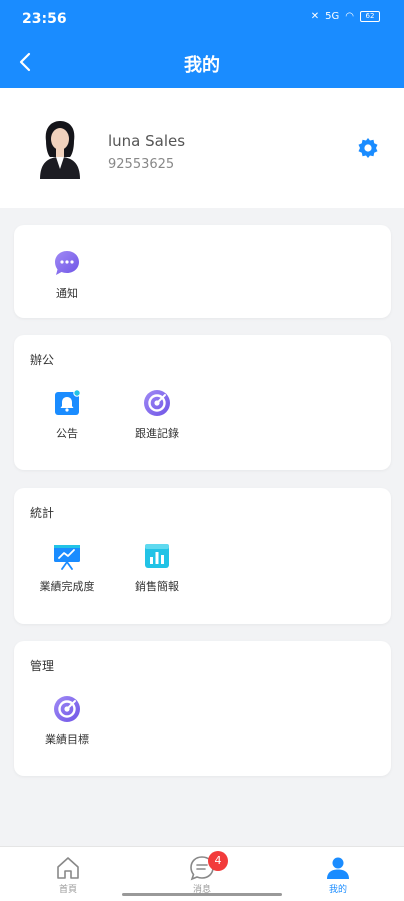 This screenshot has height=901, width=404. What do you see at coordinates (337, 890) in the screenshot?
I see `tab-me-label: 我的` at bounding box center [337, 890].